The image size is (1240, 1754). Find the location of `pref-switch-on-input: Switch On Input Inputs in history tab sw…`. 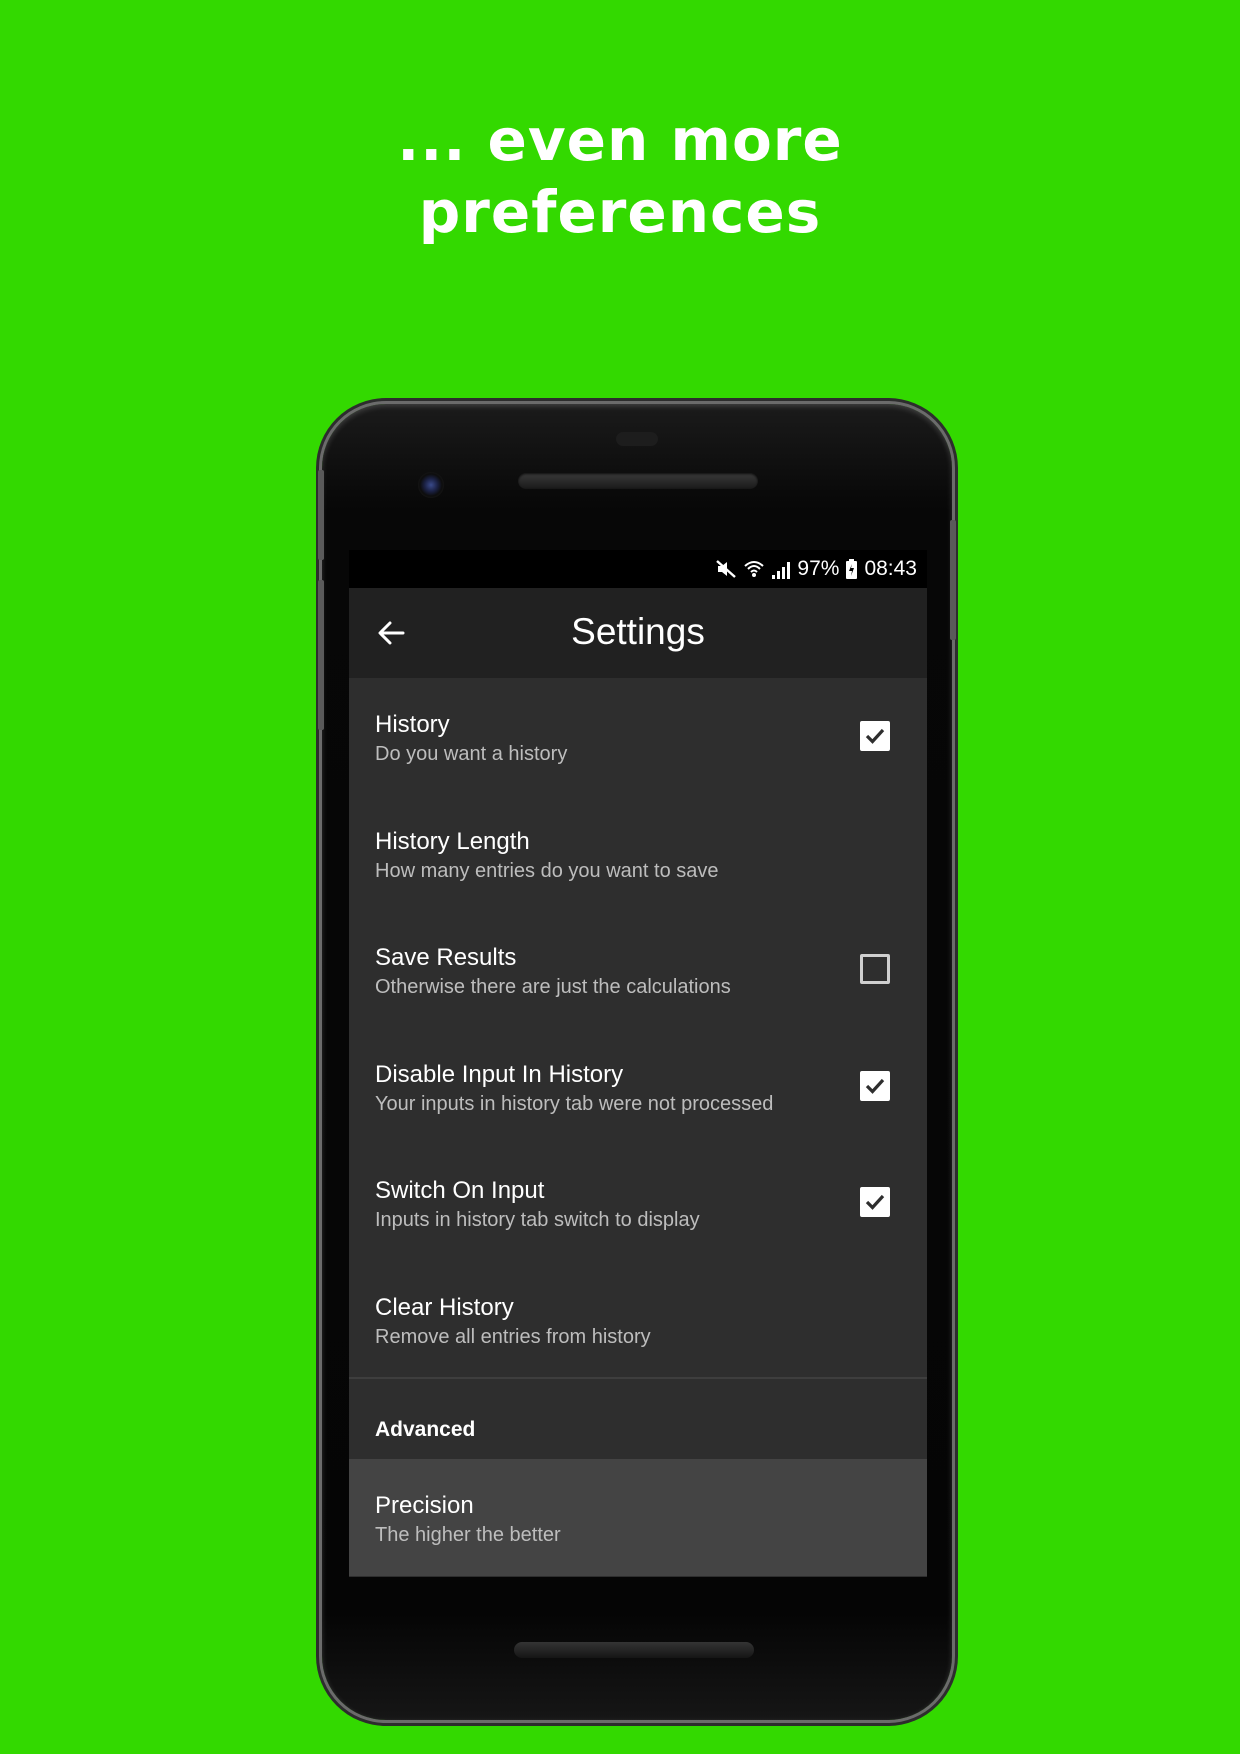

pref-switch-on-input: Switch On Input Inputs in history tab sw… is located at coordinates (638, 1202).